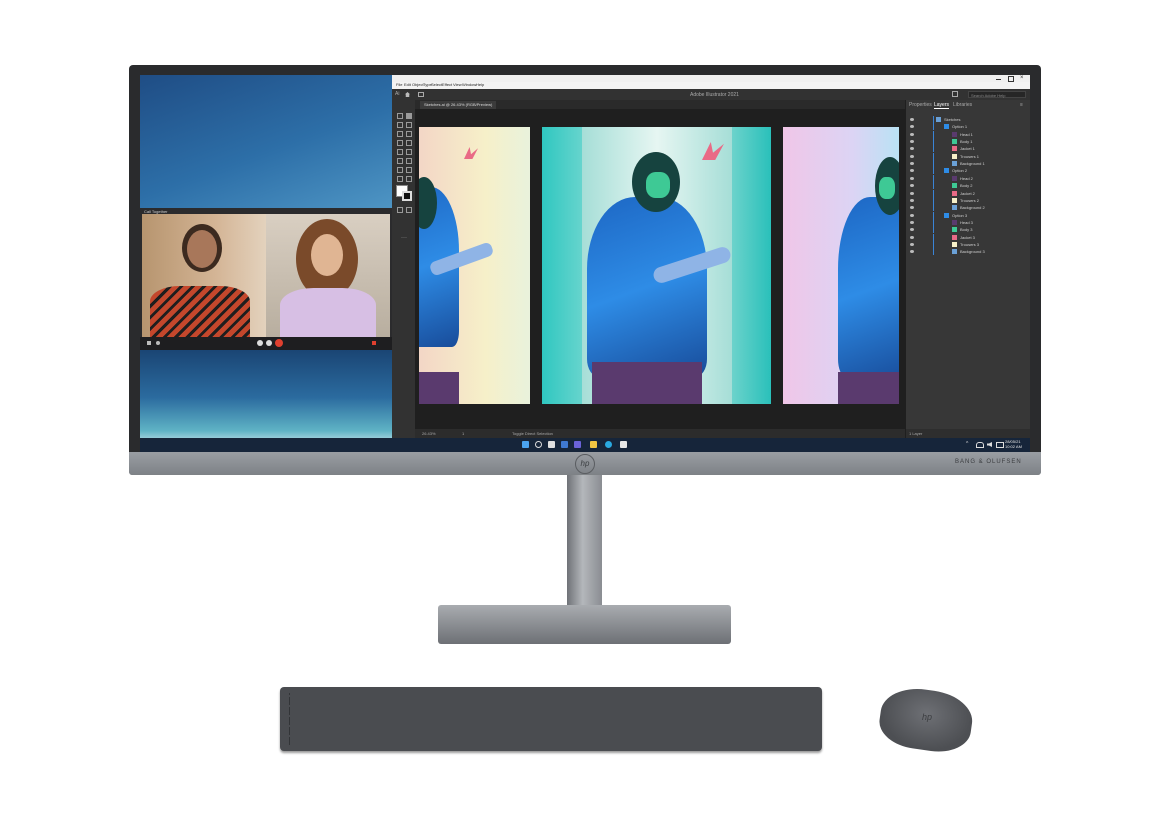  I want to click on help-search-input: Search Adobe Help, so click(997, 94).